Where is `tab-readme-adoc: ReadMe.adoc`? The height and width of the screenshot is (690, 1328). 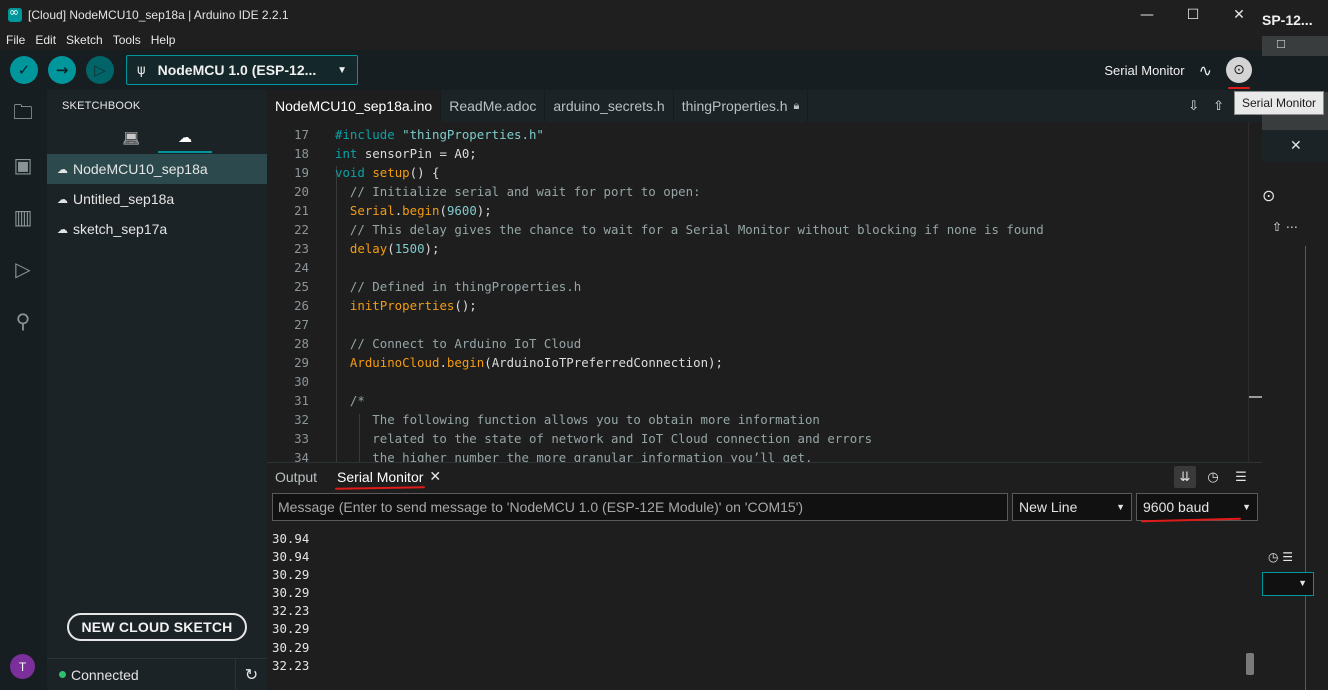
tab-readme-adoc: ReadMe.adoc is located at coordinates (493, 106).